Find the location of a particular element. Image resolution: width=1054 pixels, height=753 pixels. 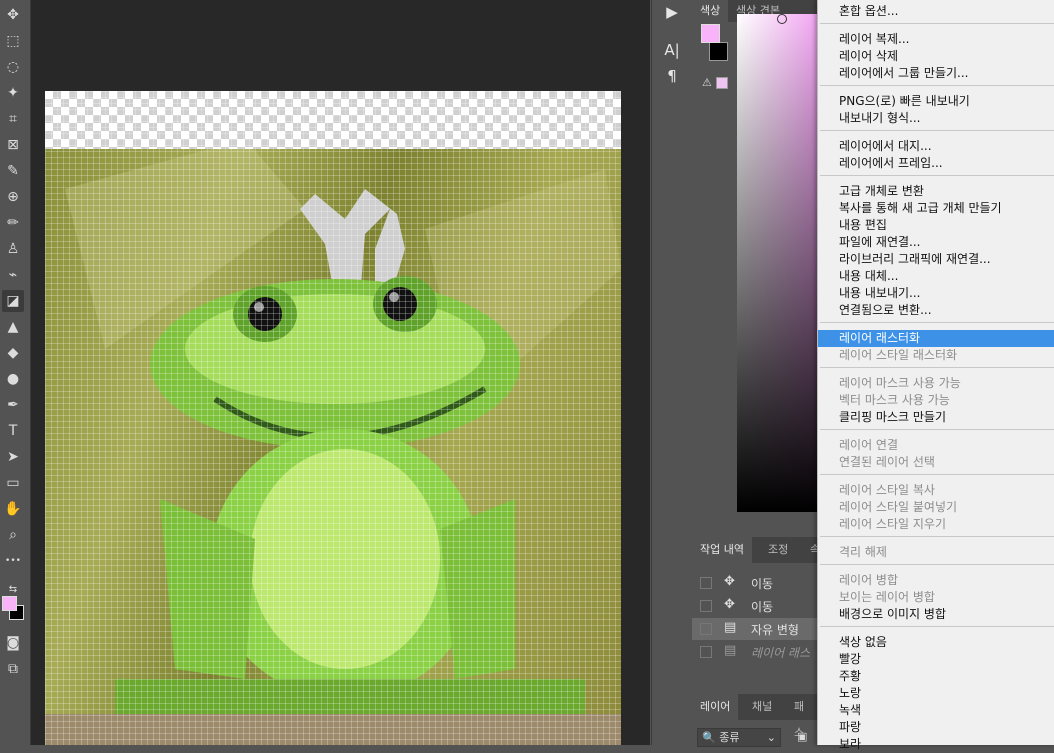

zoom-tool-icon: ⌕ is located at coordinates (13, 535).